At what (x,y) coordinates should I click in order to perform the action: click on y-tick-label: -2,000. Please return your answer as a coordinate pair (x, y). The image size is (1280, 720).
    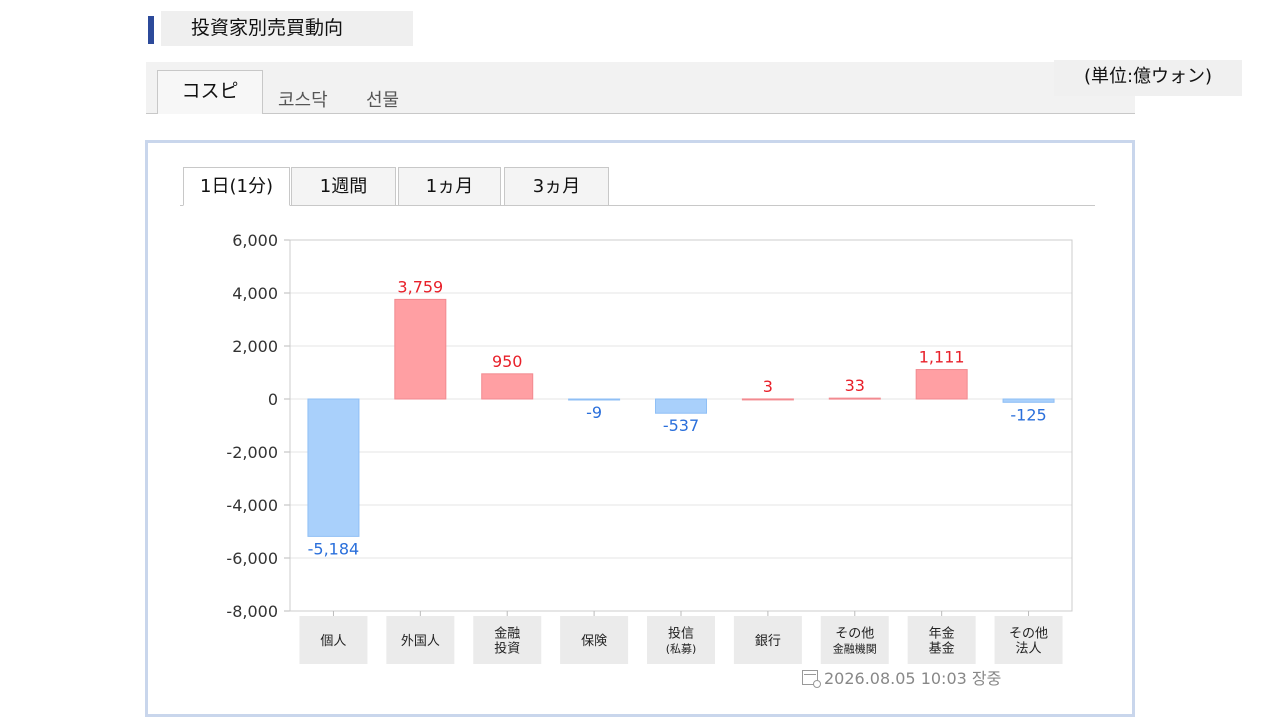
    Looking at the image, I should click on (252, 452).